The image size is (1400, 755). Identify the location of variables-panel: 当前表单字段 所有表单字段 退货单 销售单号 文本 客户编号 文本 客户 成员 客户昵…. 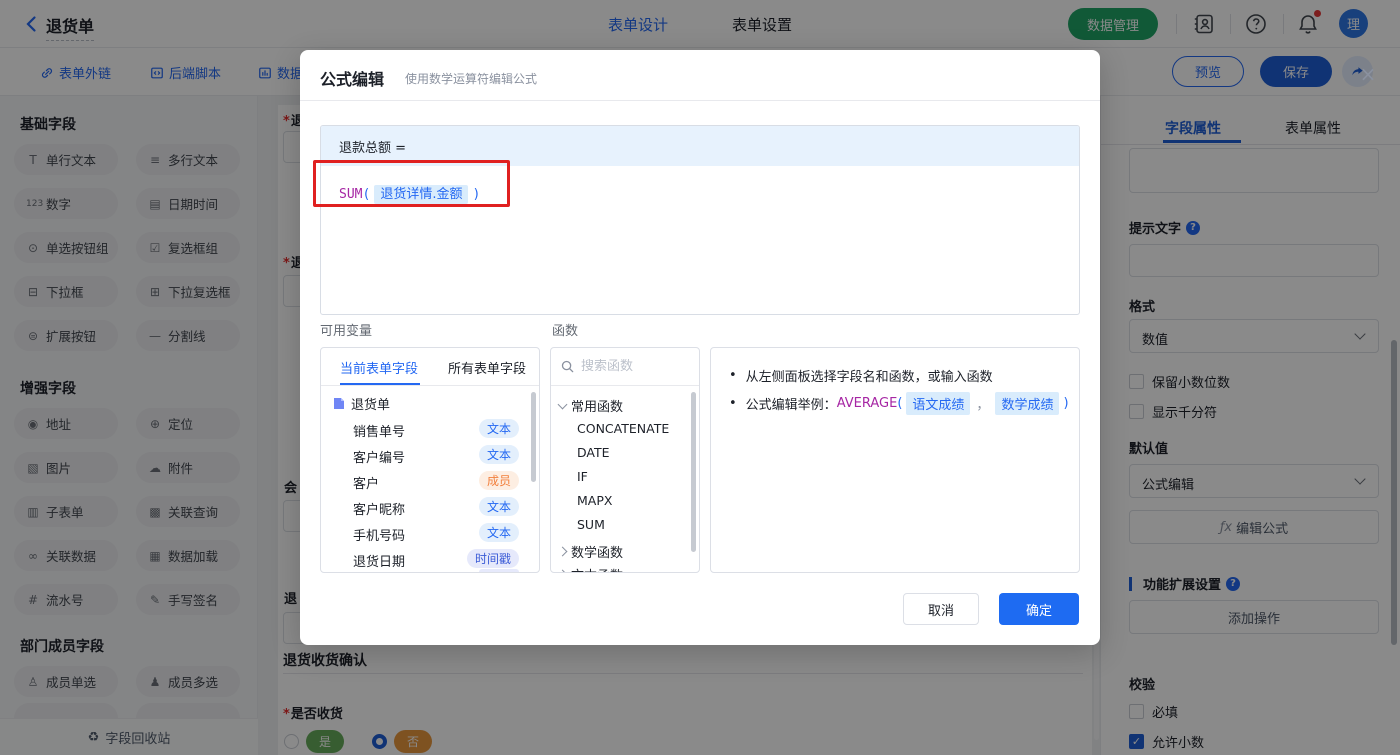
(430, 460).